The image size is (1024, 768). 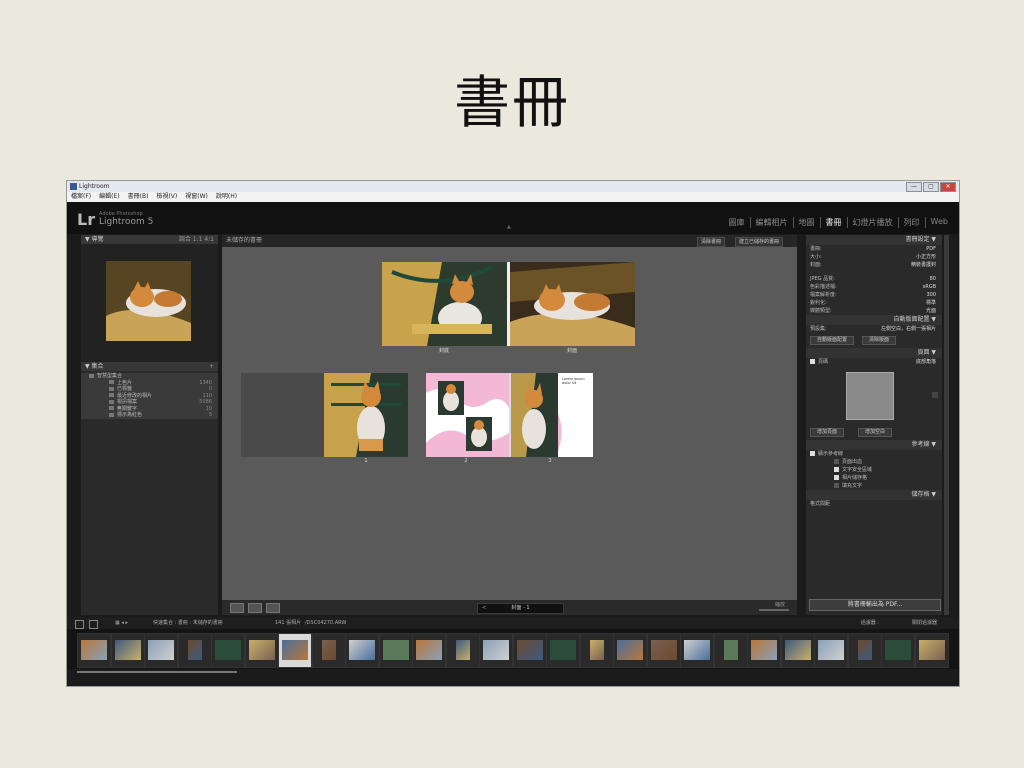 What do you see at coordinates (138, 197) in the screenshot?
I see `menu-book: 書冊(B)` at bounding box center [138, 197].